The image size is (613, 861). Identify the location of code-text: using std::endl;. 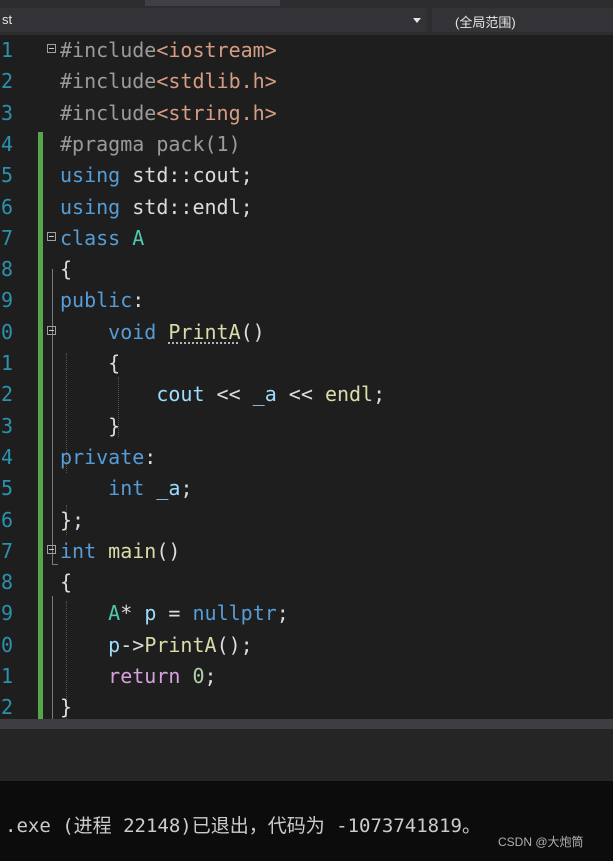
(156, 207).